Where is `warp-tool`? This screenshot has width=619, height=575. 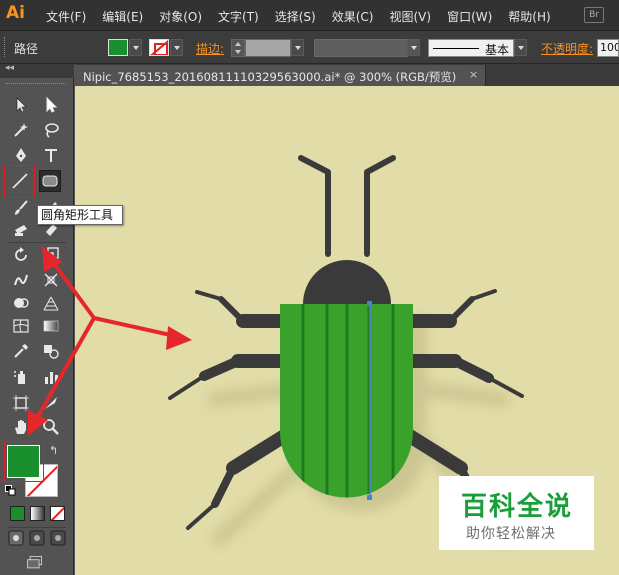 warp-tool is located at coordinates (21, 280).